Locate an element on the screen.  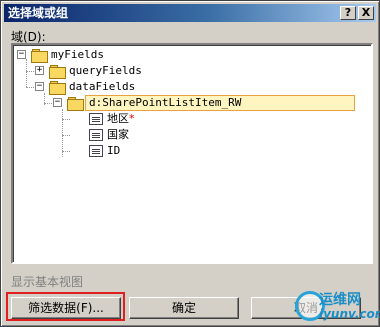
help-button: ? is located at coordinates (348, 13).